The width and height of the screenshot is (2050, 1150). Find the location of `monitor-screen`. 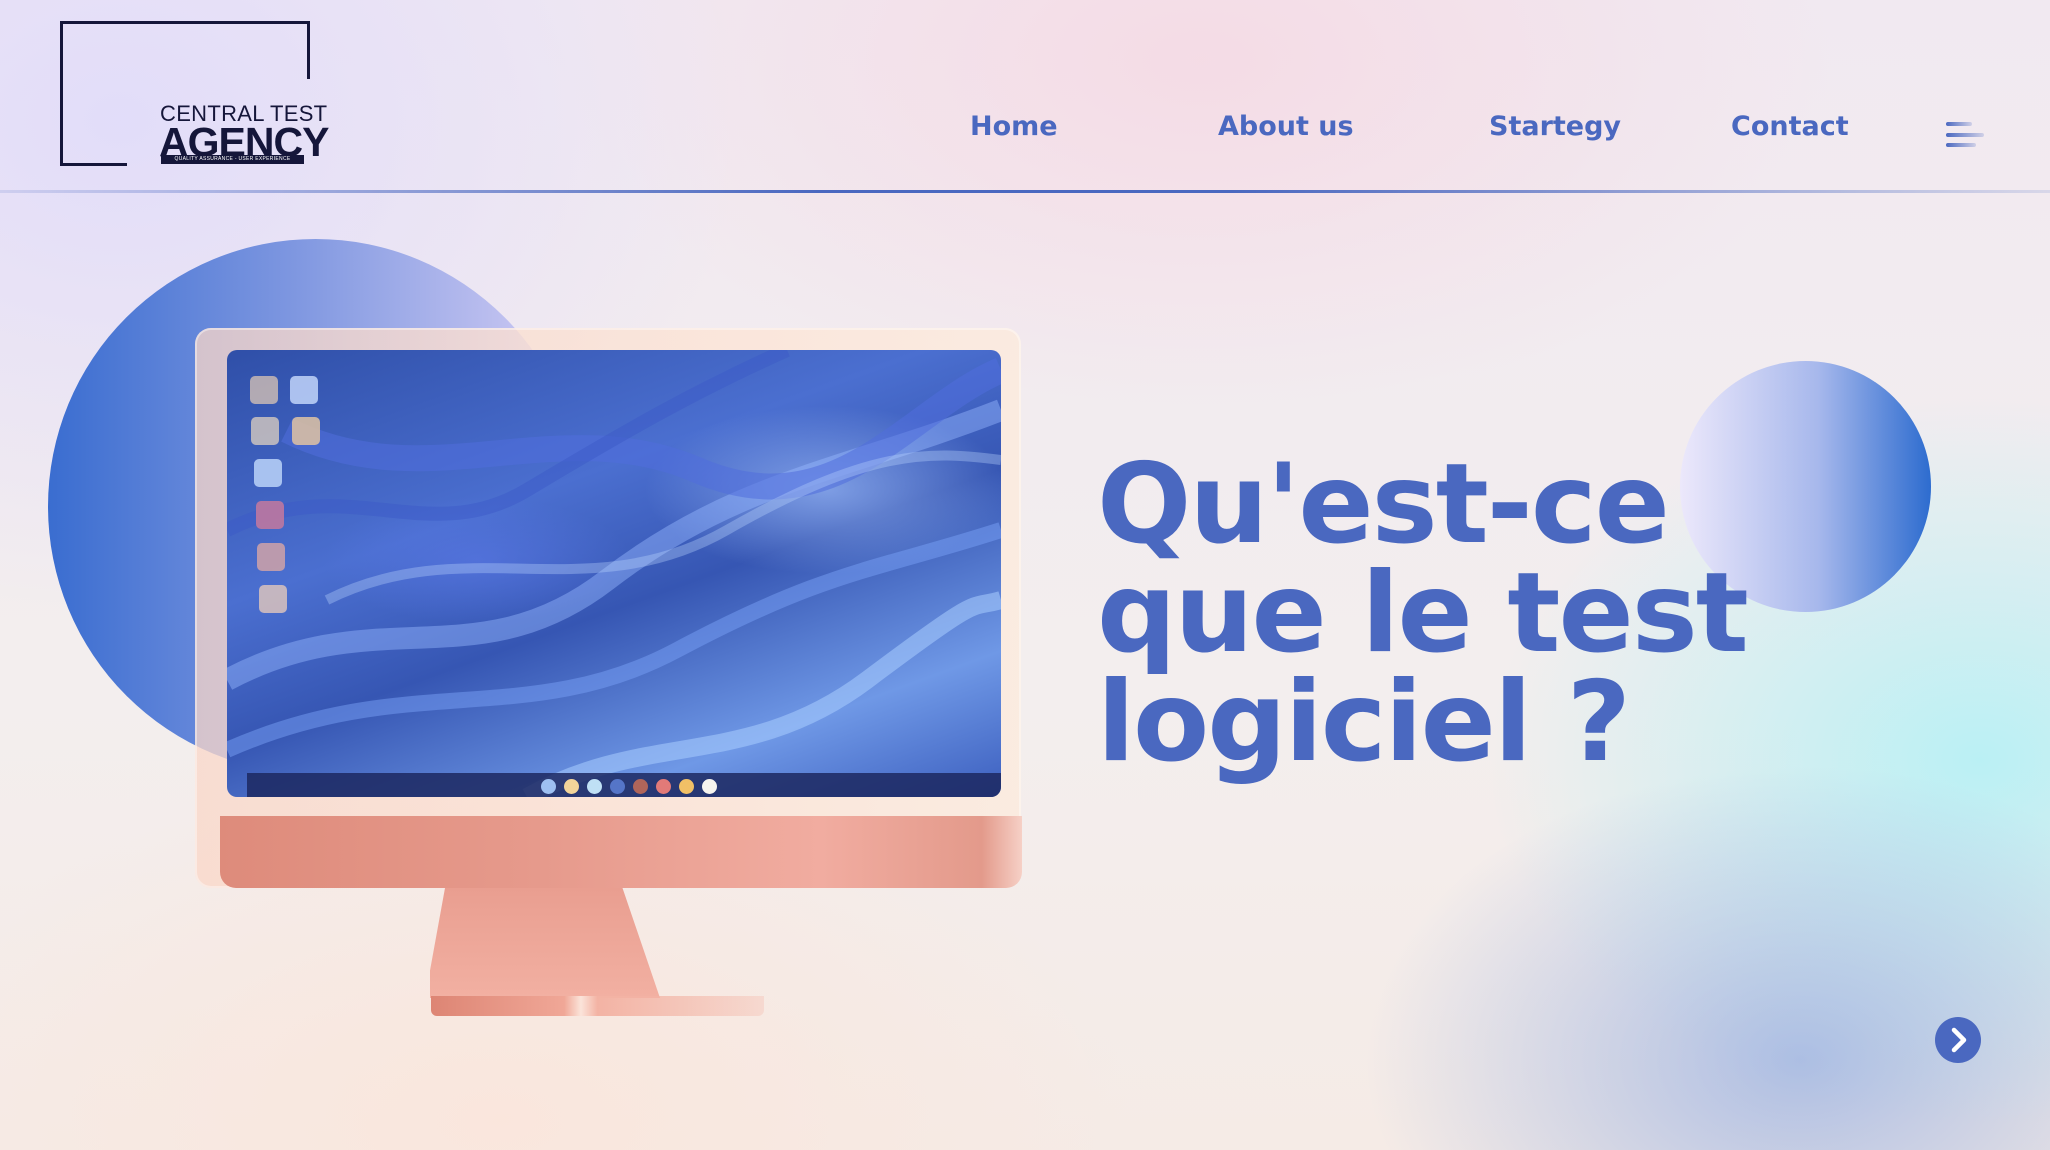

monitor-screen is located at coordinates (614, 573).